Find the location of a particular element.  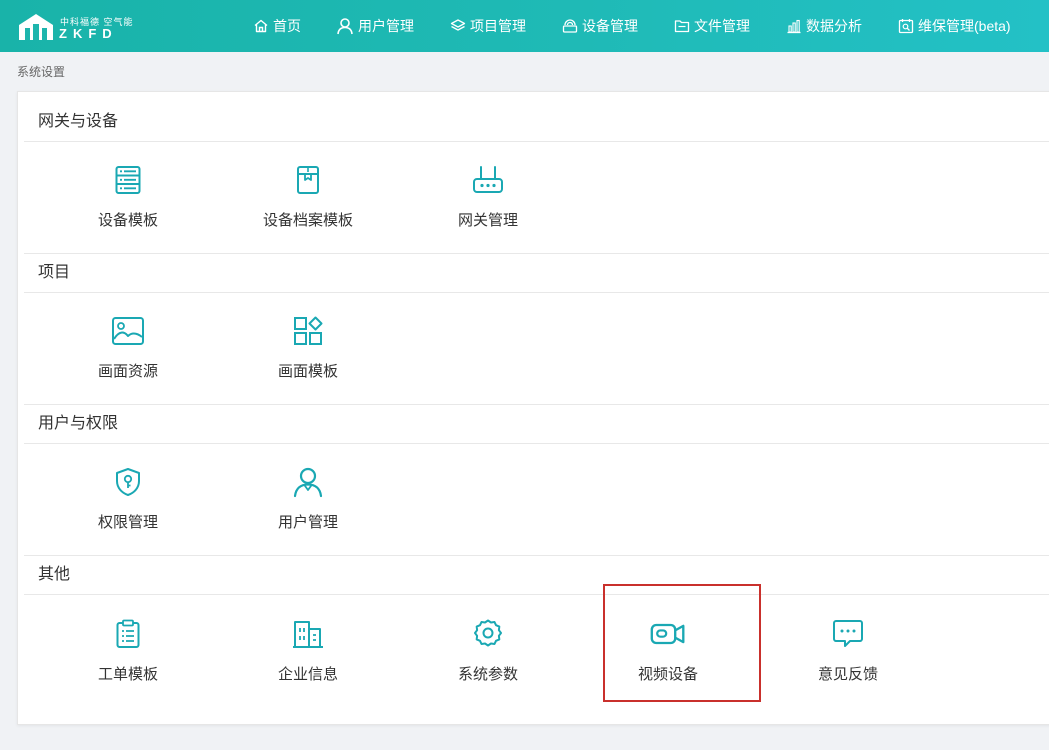

nav-item-data-analysis: 数据分析 is located at coordinates (824, 26).